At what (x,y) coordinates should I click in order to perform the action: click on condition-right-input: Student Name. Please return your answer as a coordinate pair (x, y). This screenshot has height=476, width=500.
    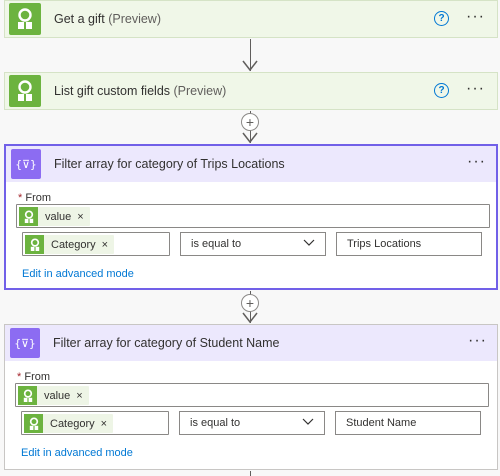
    Looking at the image, I should click on (408, 423).